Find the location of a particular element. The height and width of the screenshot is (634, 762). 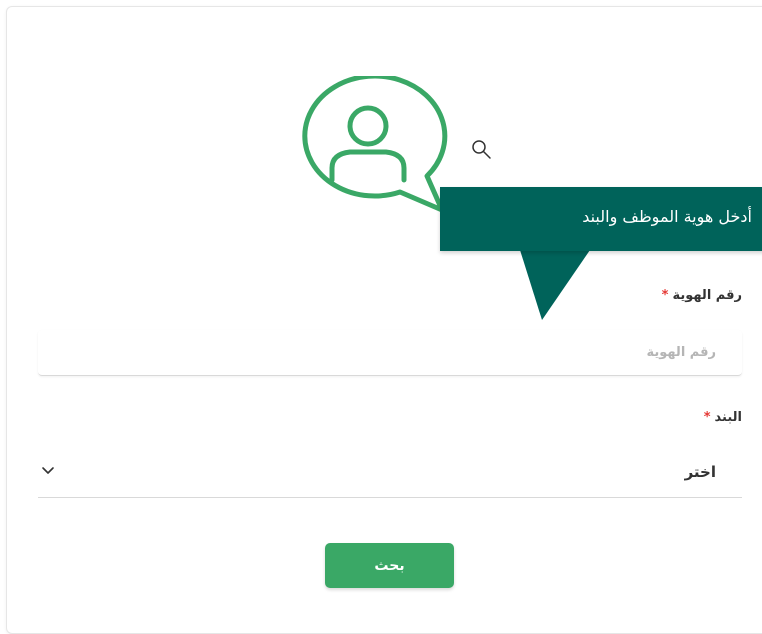

item-label: البند* is located at coordinates (723, 417).